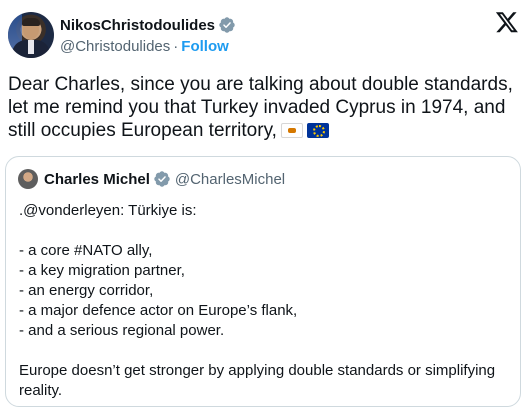  I want to click on quoted-line: - a core #NATO ally,, so click(86, 250).